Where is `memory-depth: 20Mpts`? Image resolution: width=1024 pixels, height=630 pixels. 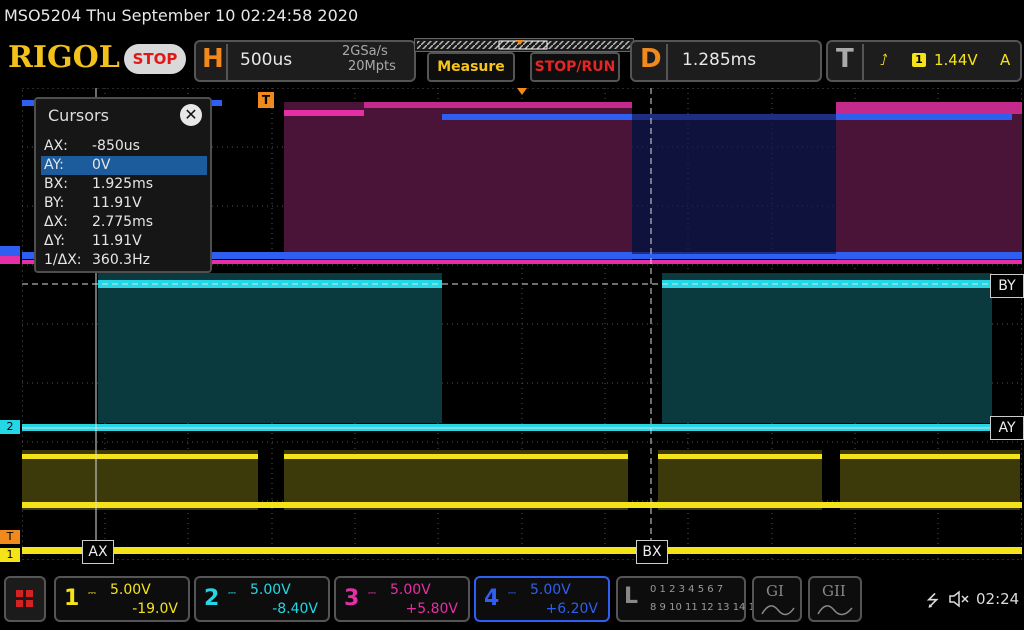 memory-depth: 20Mpts is located at coordinates (372, 66).